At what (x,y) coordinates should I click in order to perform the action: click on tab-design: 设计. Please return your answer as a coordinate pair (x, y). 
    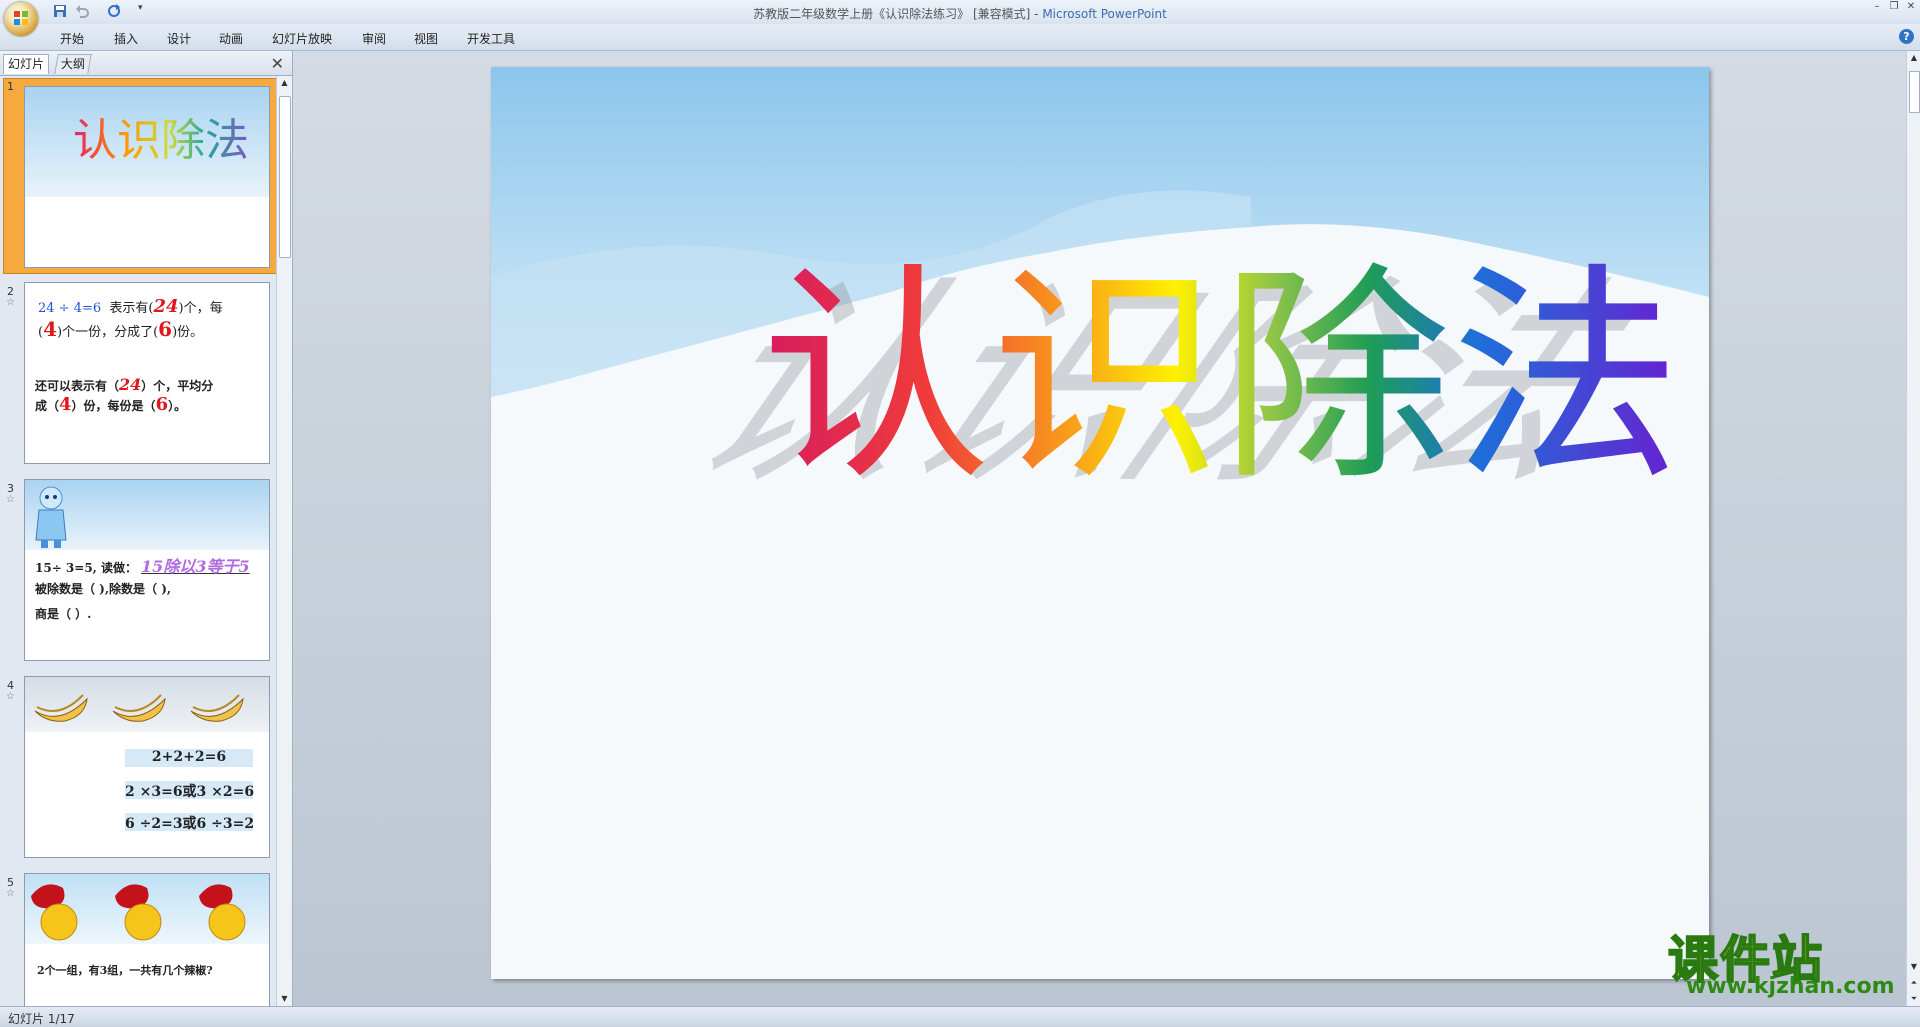
    Looking at the image, I should click on (179, 38).